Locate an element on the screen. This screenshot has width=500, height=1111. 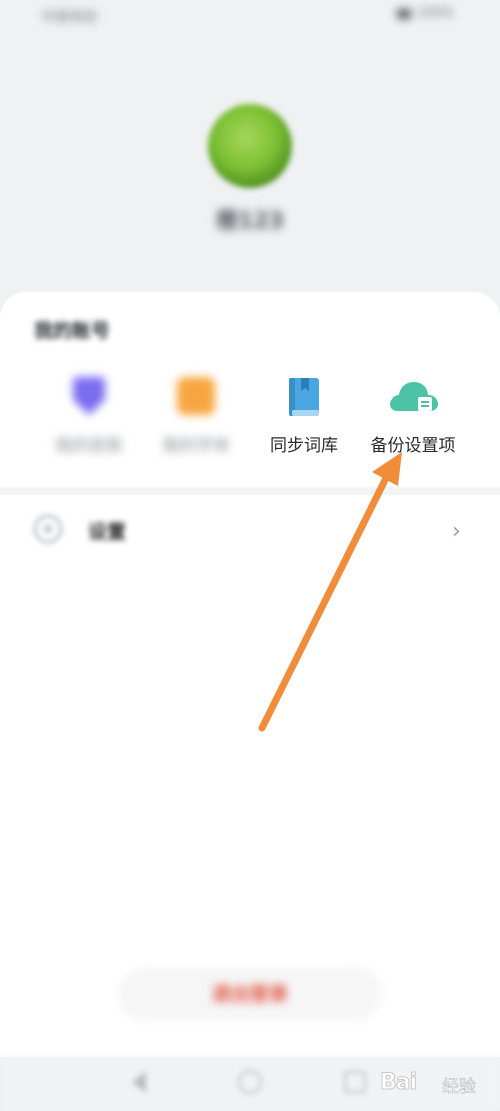
home-icon is located at coordinates (250, 1082).